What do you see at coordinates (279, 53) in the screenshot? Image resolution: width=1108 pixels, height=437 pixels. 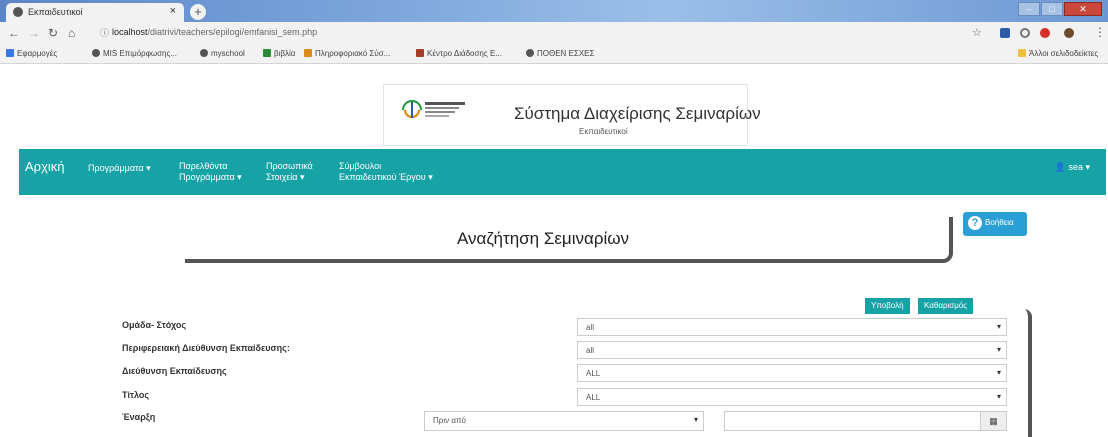 I see `bookmark-books: βιβλία` at bounding box center [279, 53].